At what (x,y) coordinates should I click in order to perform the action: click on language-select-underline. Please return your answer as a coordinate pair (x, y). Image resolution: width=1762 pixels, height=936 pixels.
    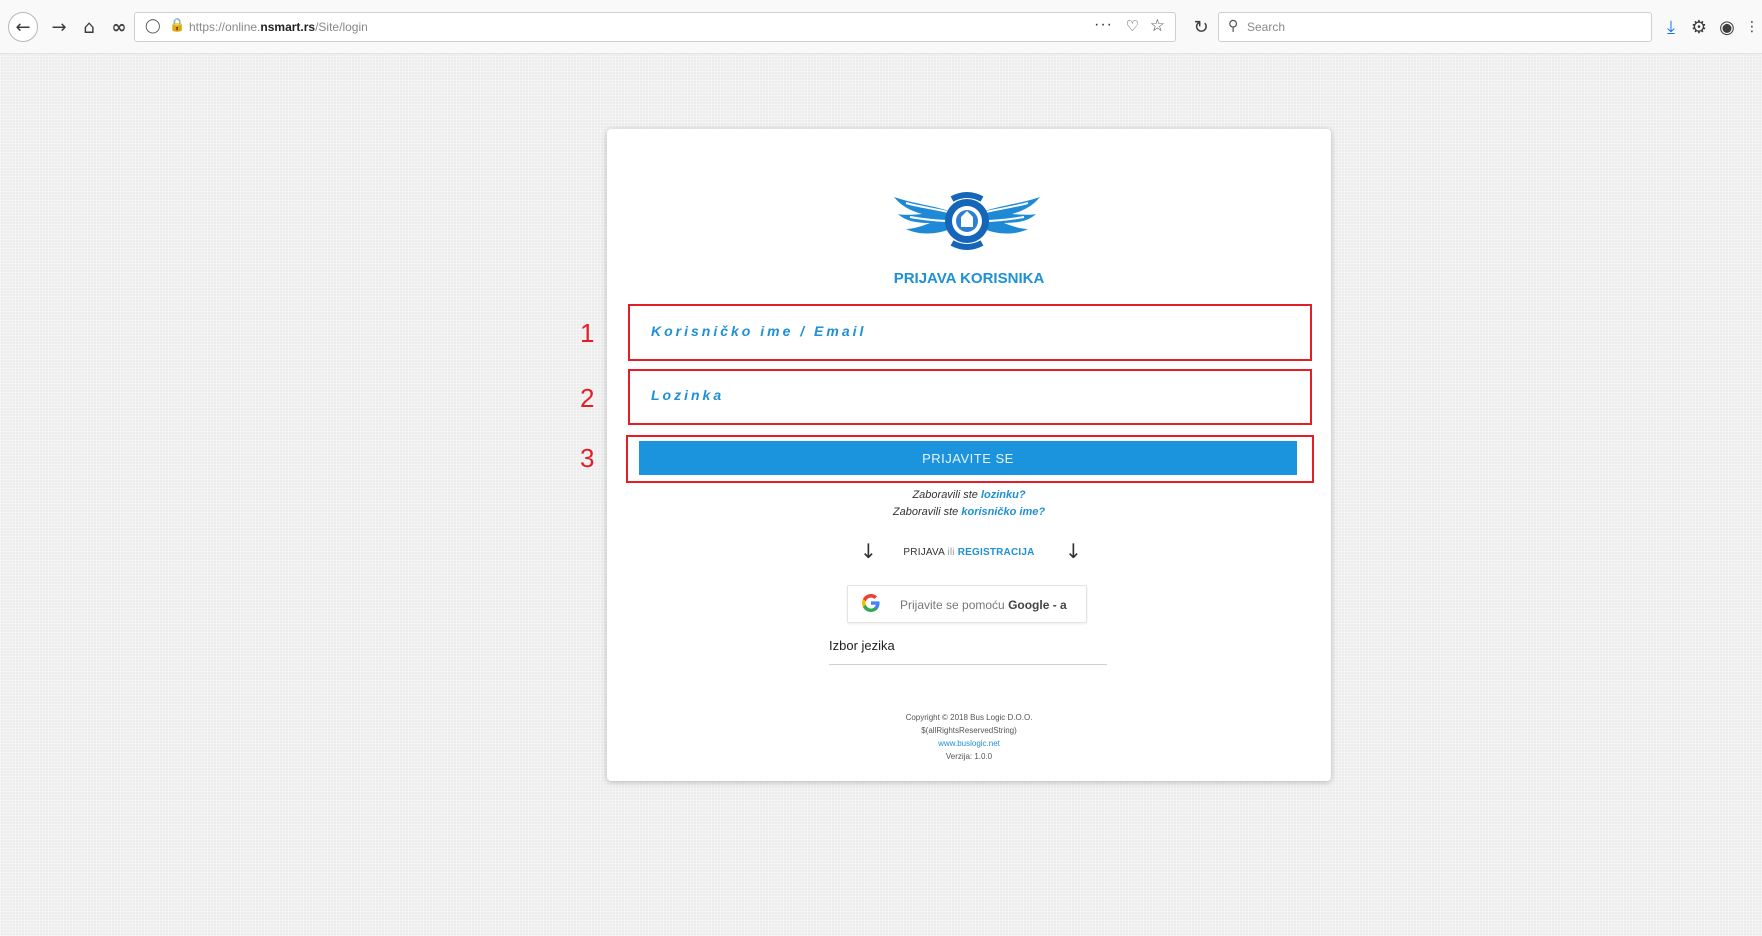
    Looking at the image, I should click on (968, 664).